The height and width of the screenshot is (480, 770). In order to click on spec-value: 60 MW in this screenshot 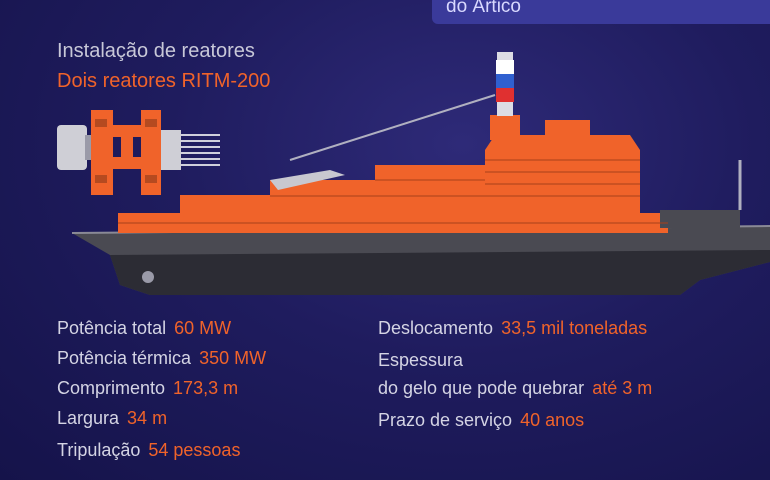, I will do `click(203, 328)`.